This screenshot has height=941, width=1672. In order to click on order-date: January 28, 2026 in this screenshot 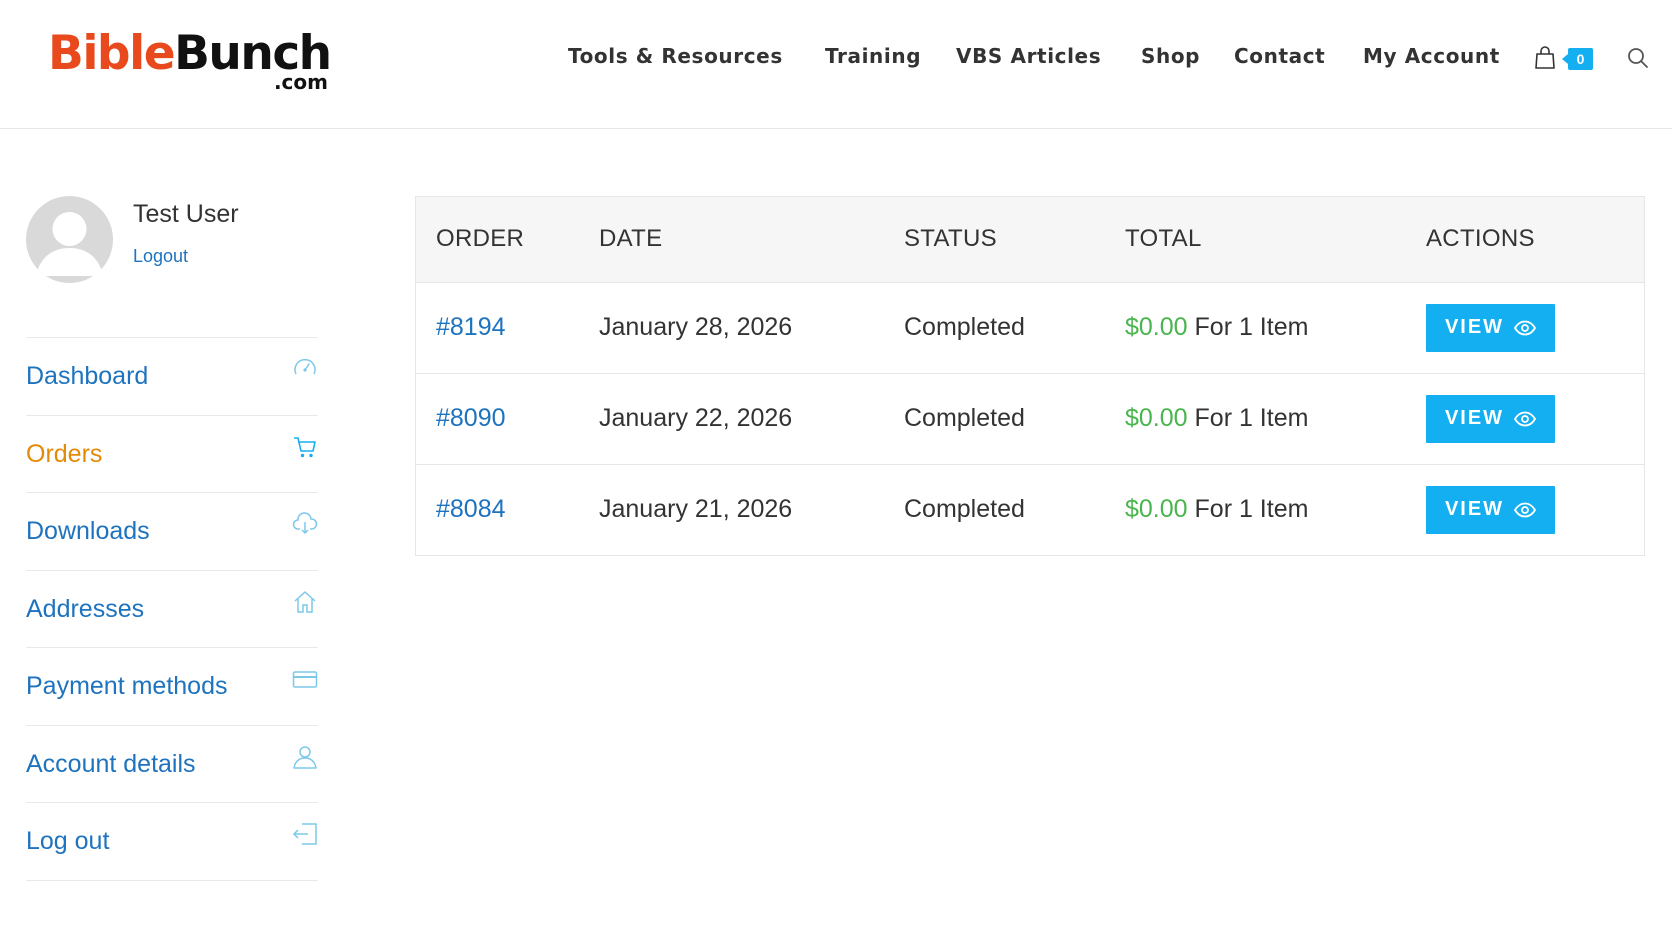, I will do `click(696, 327)`.